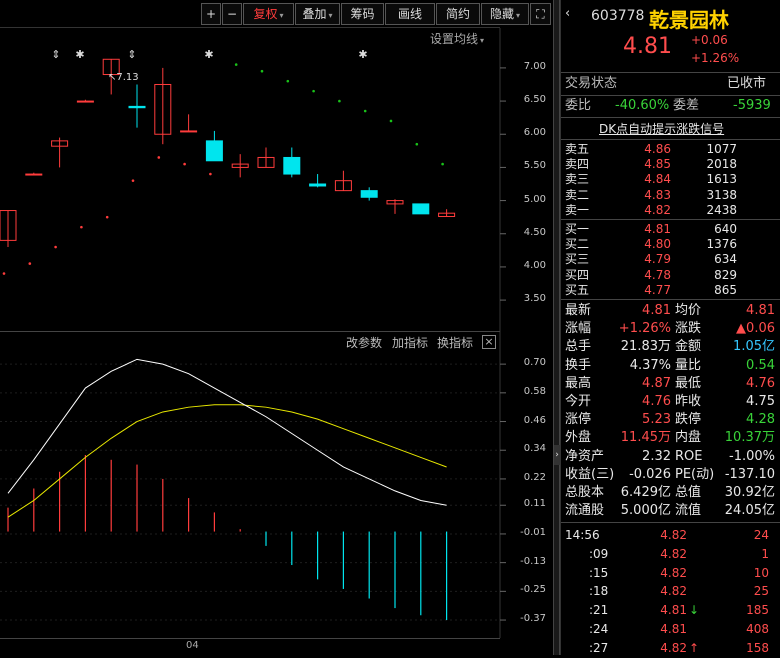 The image size is (780, 658). What do you see at coordinates (534, 420) in the screenshot?
I see `macd-axis-label: 0.46` at bounding box center [534, 420].